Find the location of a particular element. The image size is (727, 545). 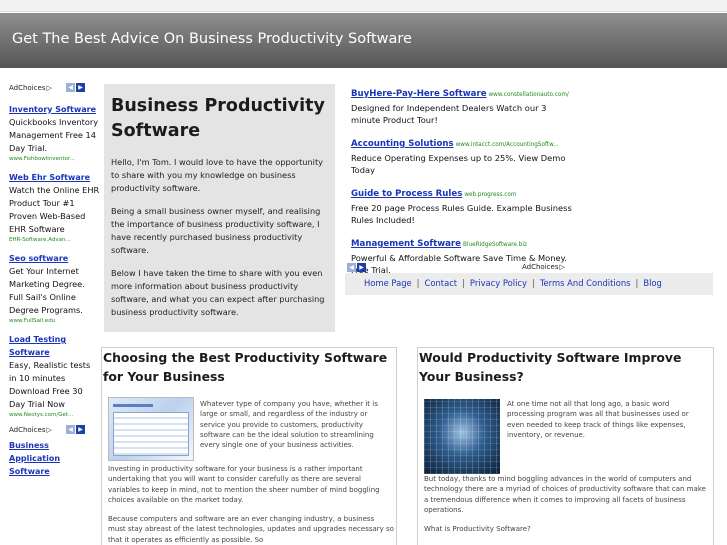

ad-title: Accounting Solutions is located at coordinates (402, 144).